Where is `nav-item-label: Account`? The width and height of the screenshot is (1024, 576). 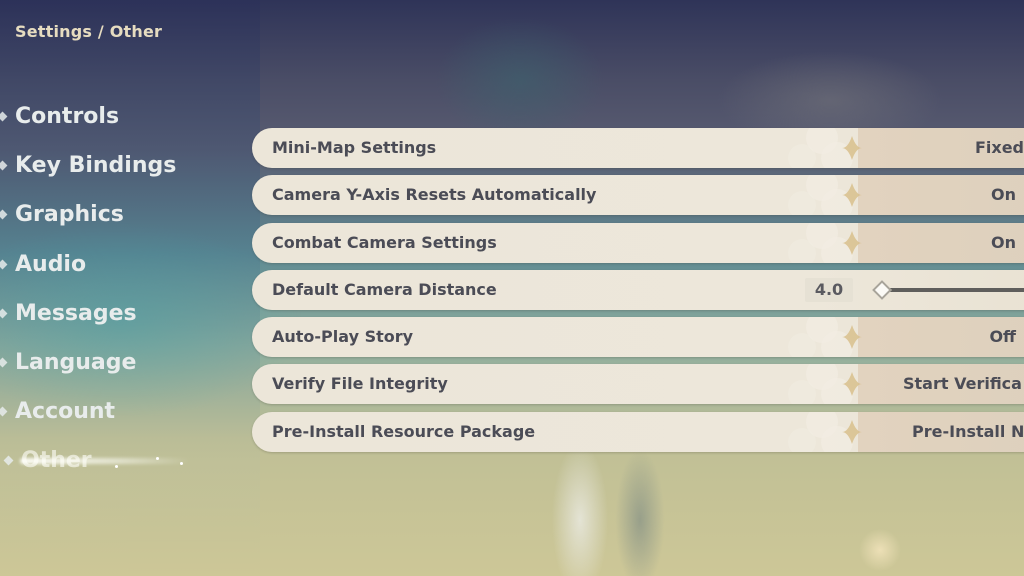
nav-item-label: Account is located at coordinates (65, 412).